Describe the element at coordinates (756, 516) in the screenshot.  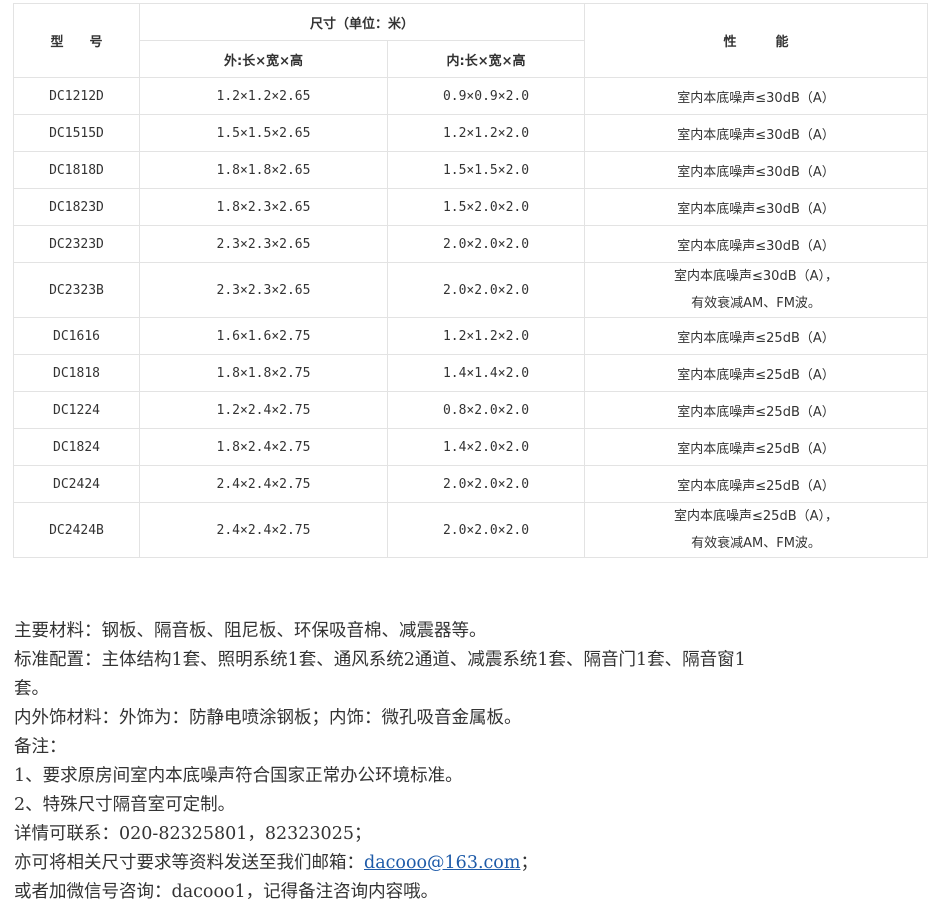
I see `performance-line: 室内本底噪声≤25dB（A），` at that location.